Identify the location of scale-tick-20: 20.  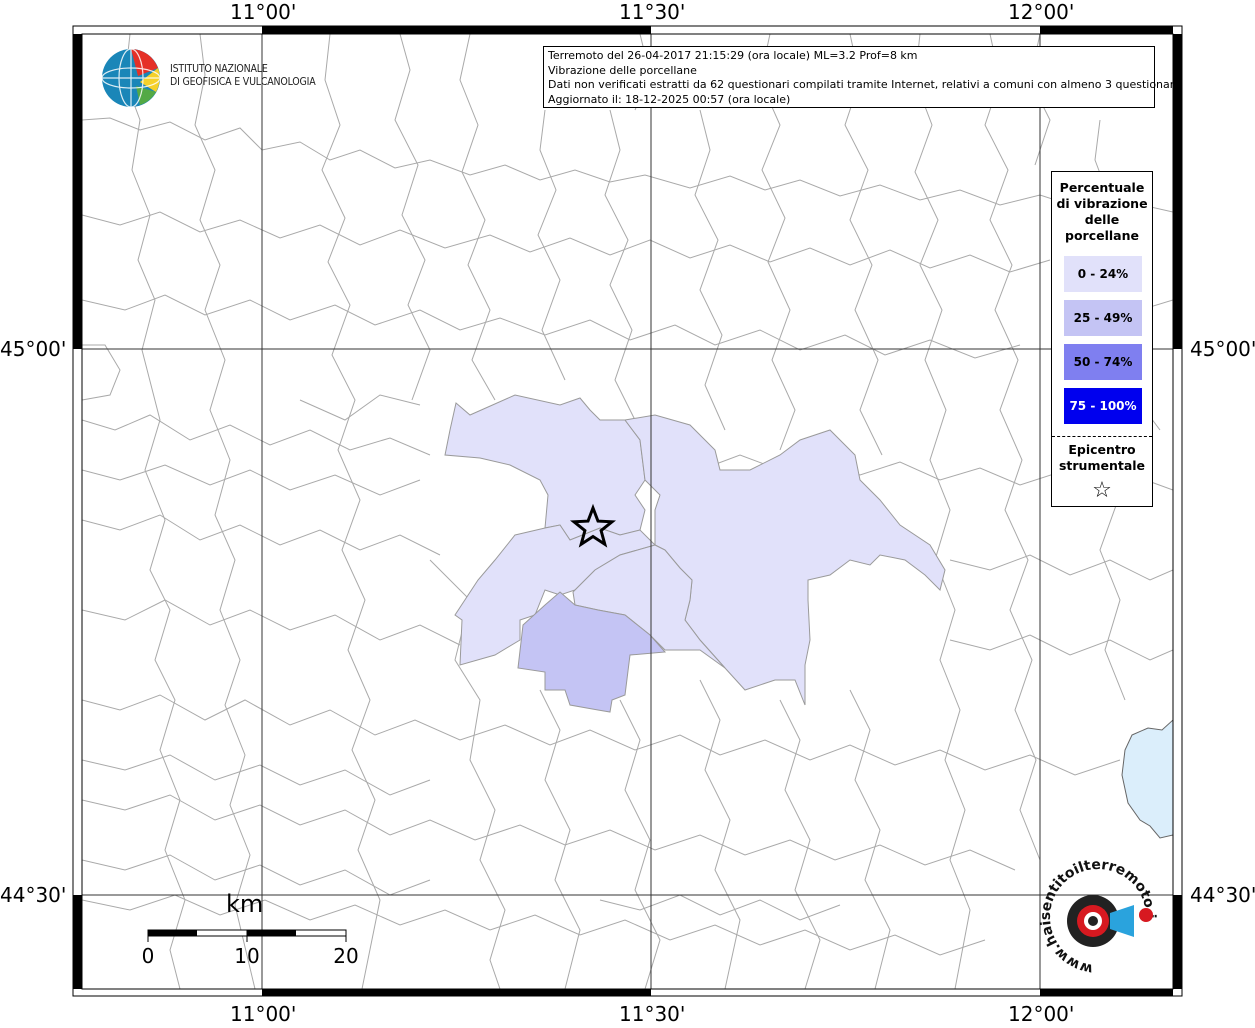
(345, 956).